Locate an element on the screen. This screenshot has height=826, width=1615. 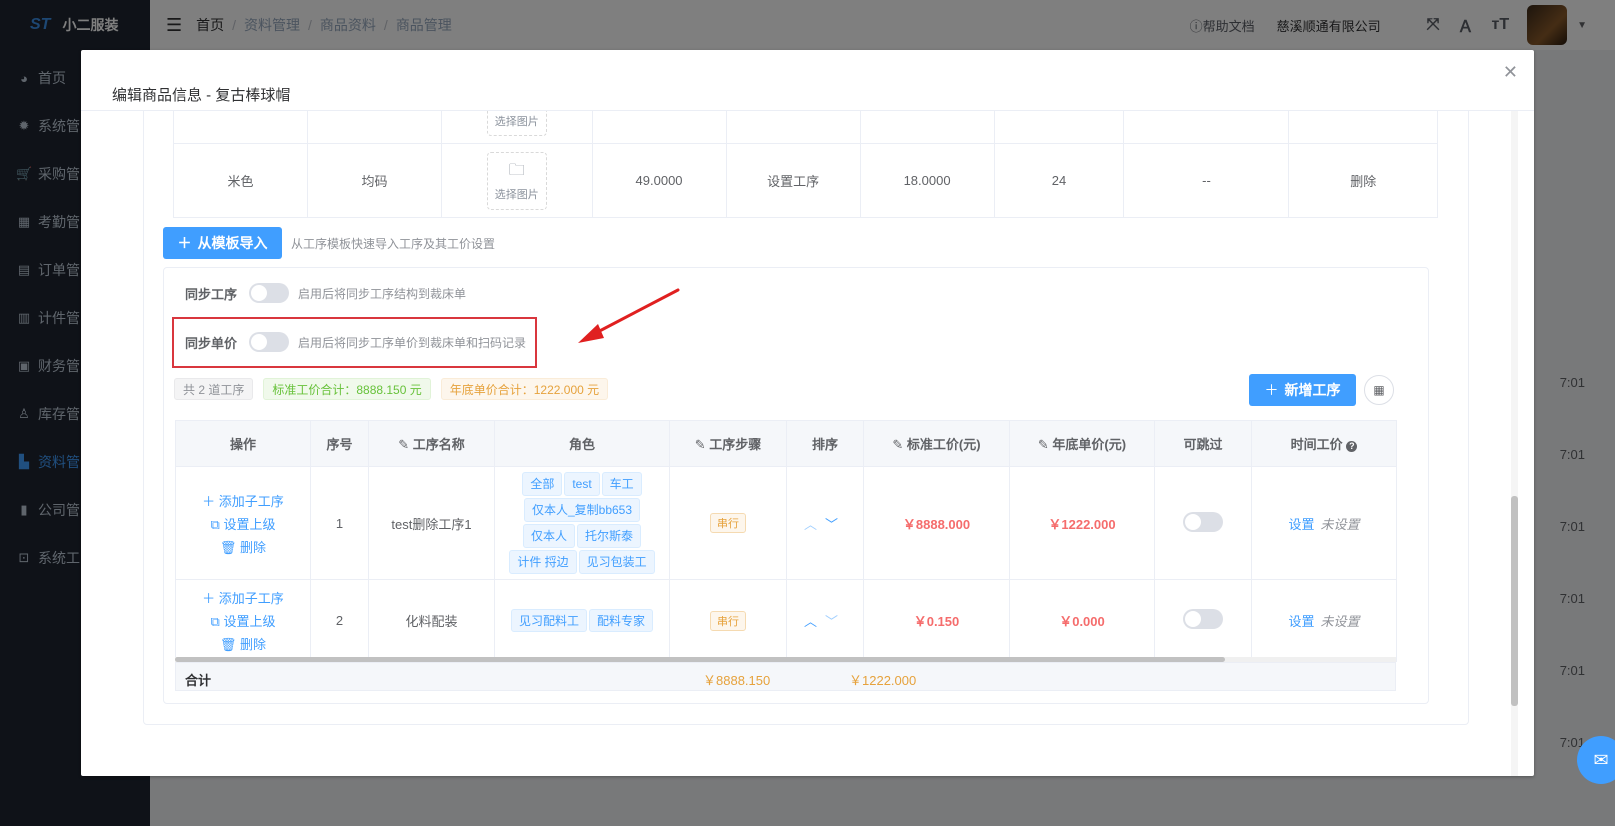
sync-price-tip: 启用后将同步工序单价到裁床单和扫码记录 is located at coordinates (412, 342).